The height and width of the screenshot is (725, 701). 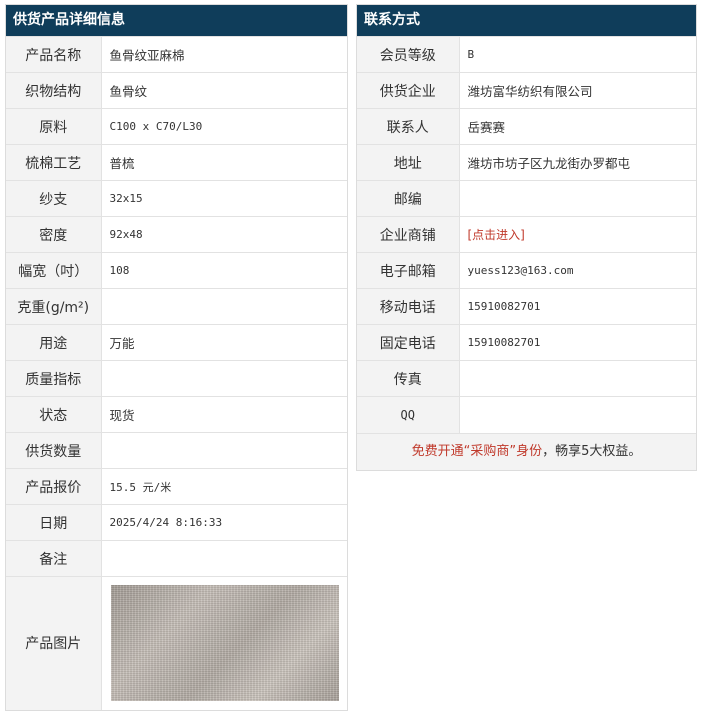 What do you see at coordinates (224, 234) in the screenshot?
I see `density-value: 92x48` at bounding box center [224, 234].